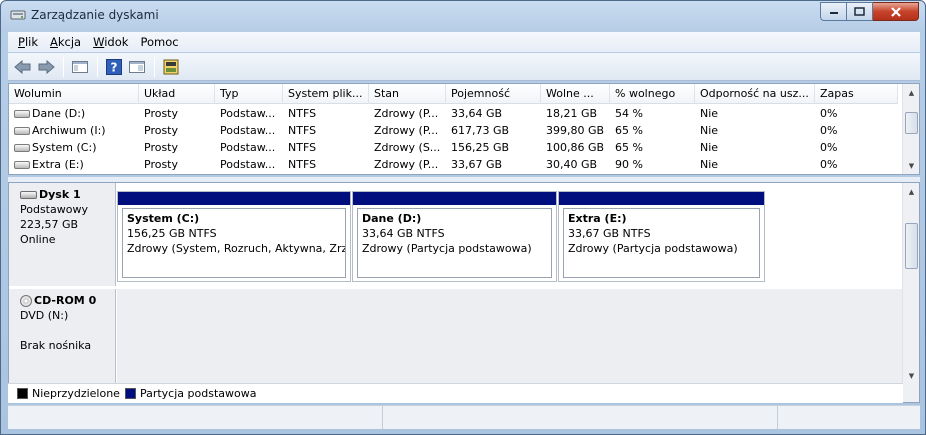  Describe the element at coordinates (455, 393) in the screenshot. I see `legend: Nieprzydzielone Partycja podstawowa` at that location.